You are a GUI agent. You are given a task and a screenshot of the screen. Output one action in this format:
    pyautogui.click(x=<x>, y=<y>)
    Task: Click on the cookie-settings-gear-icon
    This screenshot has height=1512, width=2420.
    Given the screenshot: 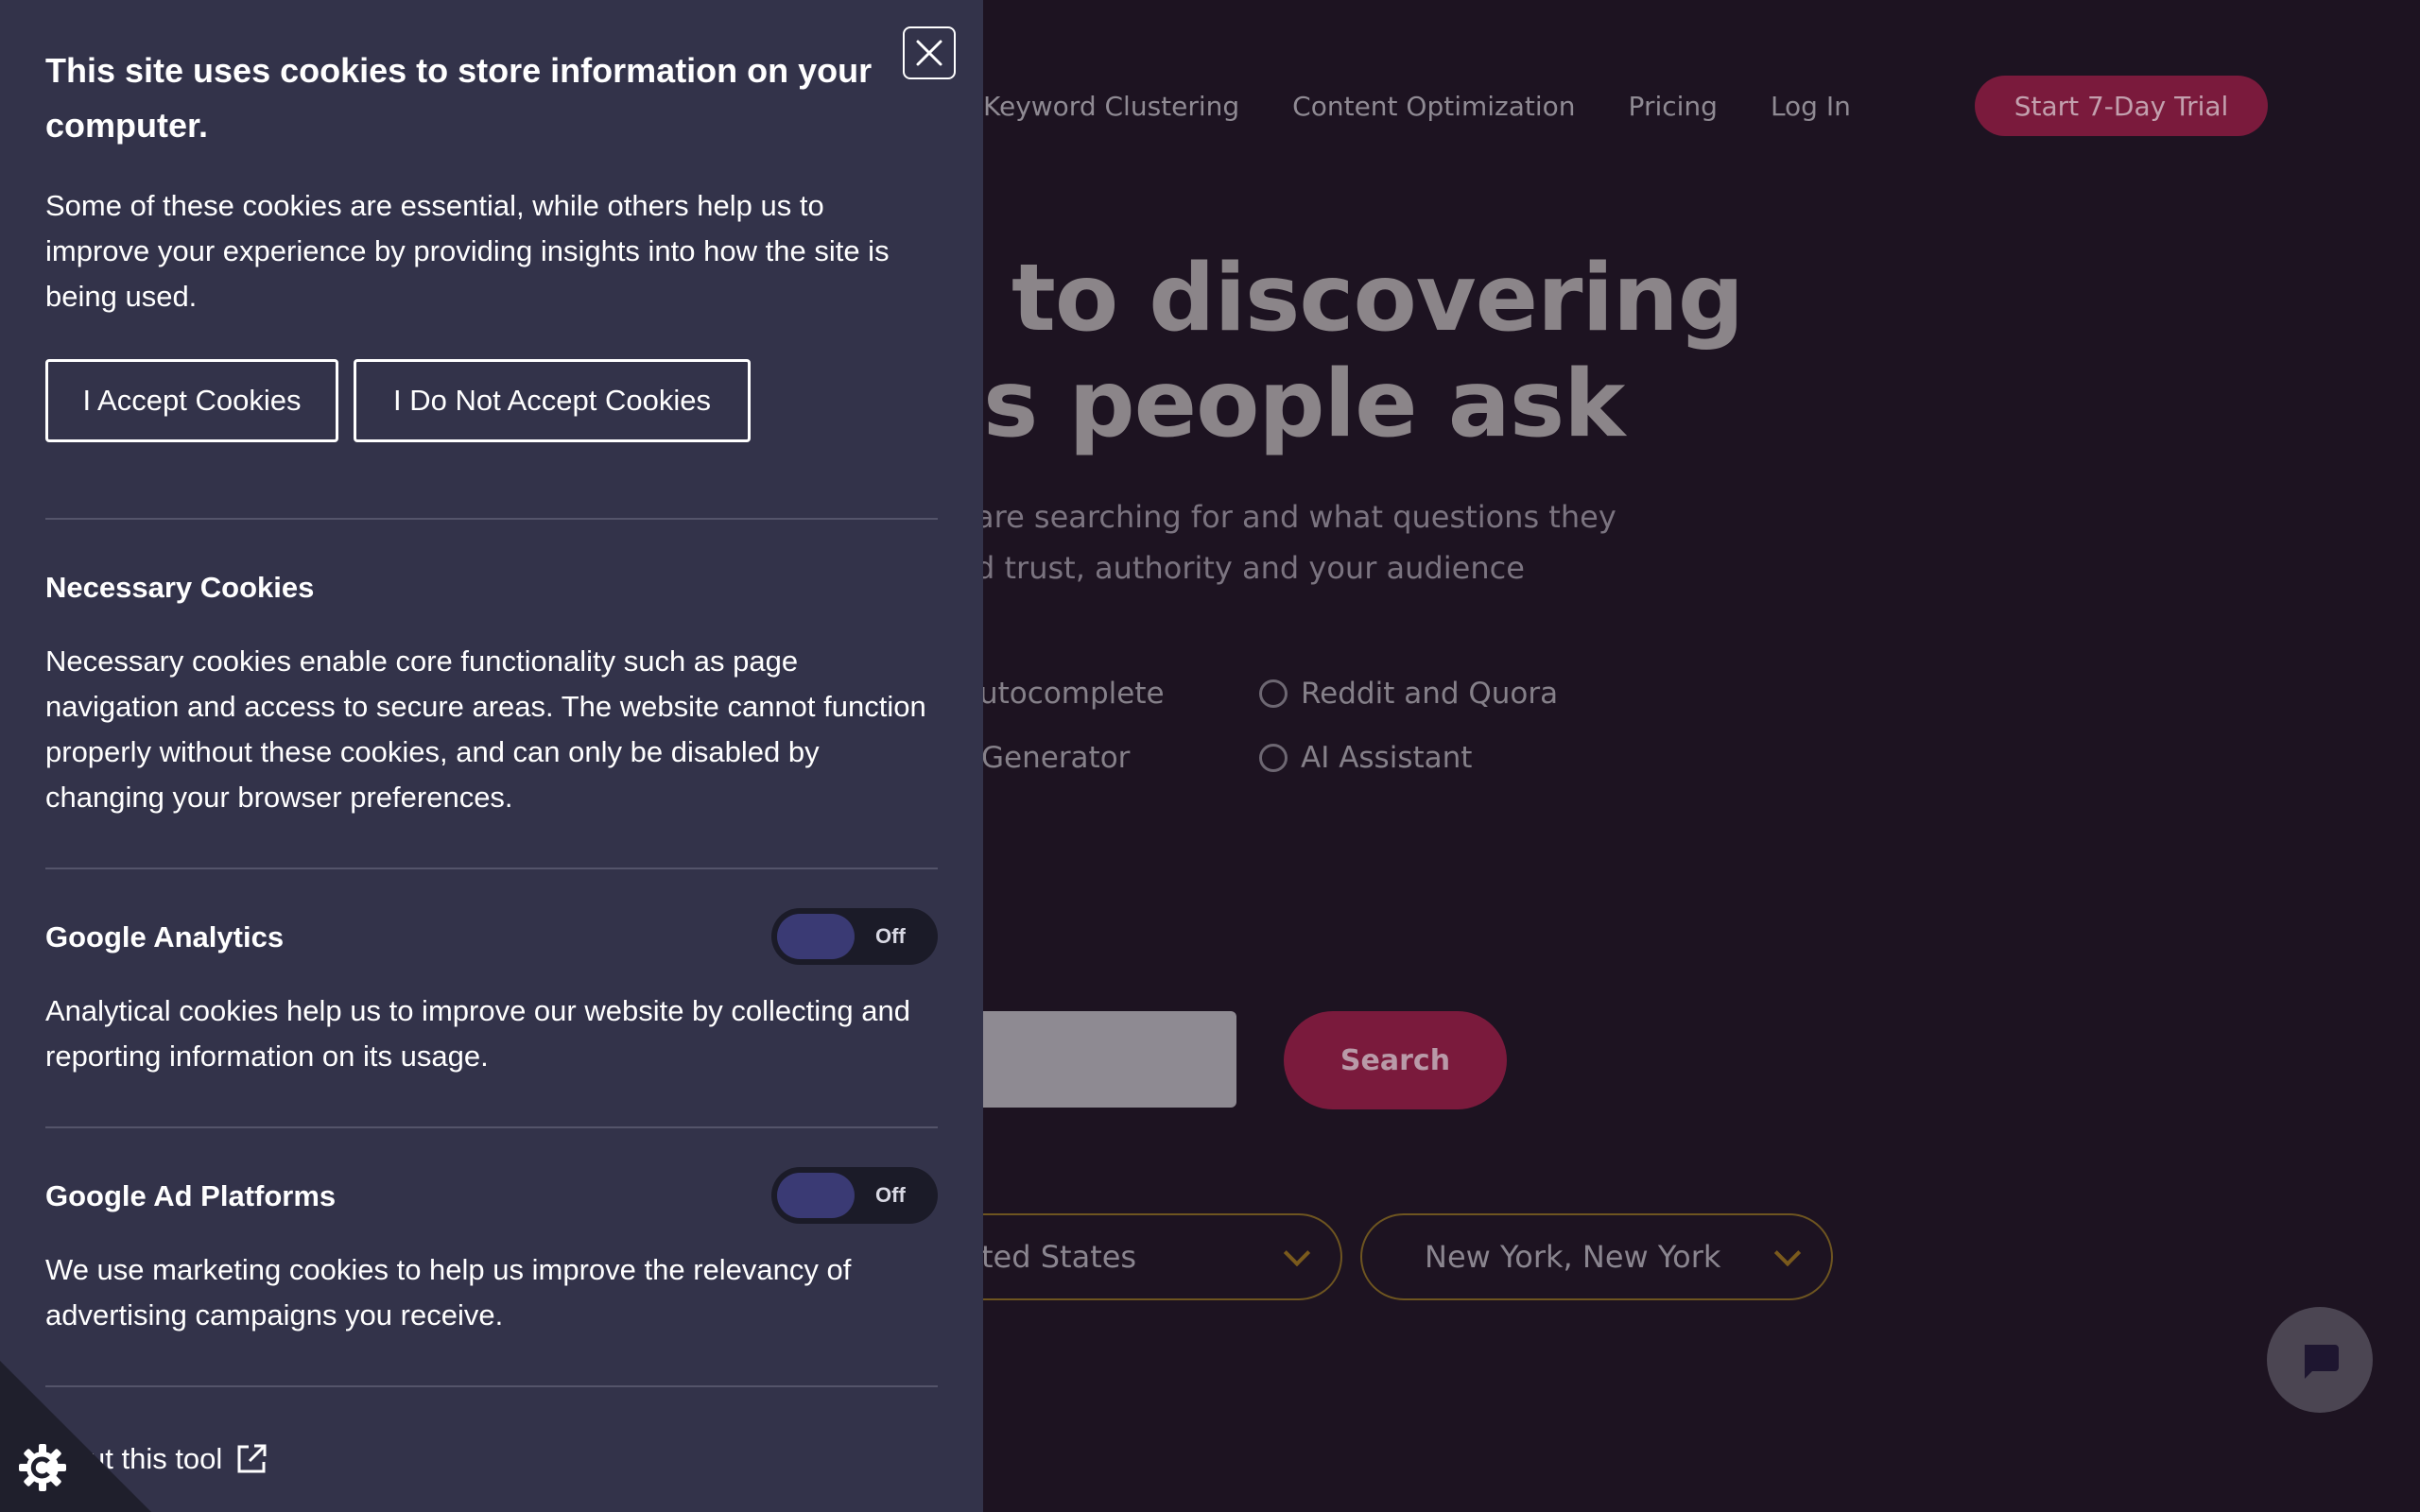 What is the action you would take?
    pyautogui.click(x=42, y=1467)
    